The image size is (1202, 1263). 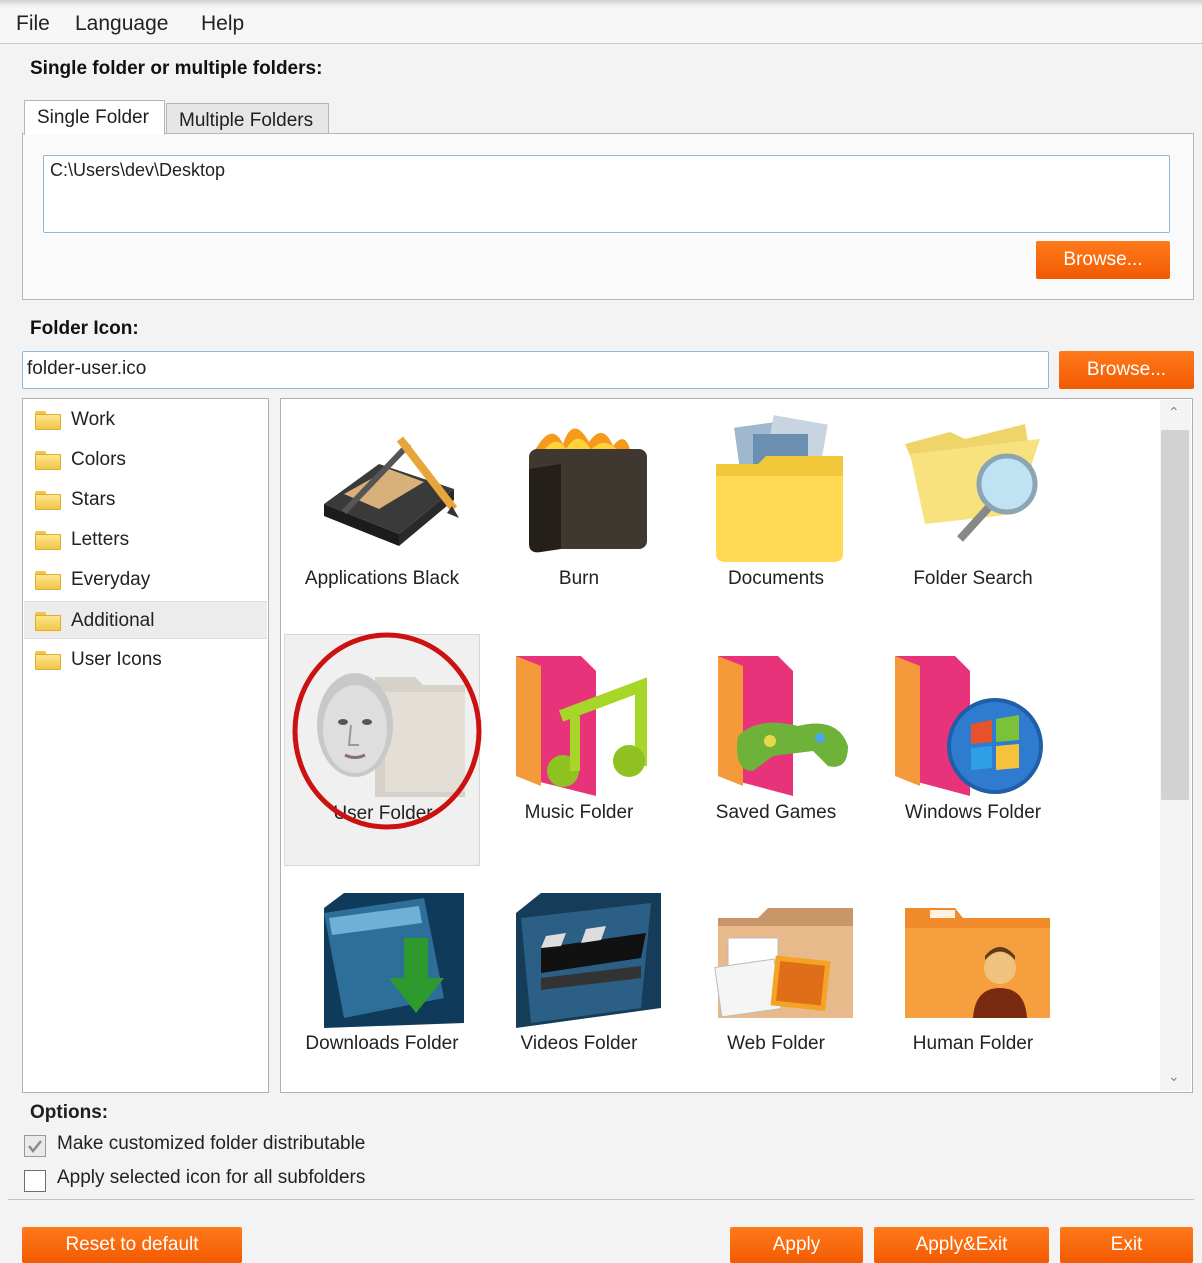 I want to click on icon-label: Downloads Folder, so click(x=382, y=1043).